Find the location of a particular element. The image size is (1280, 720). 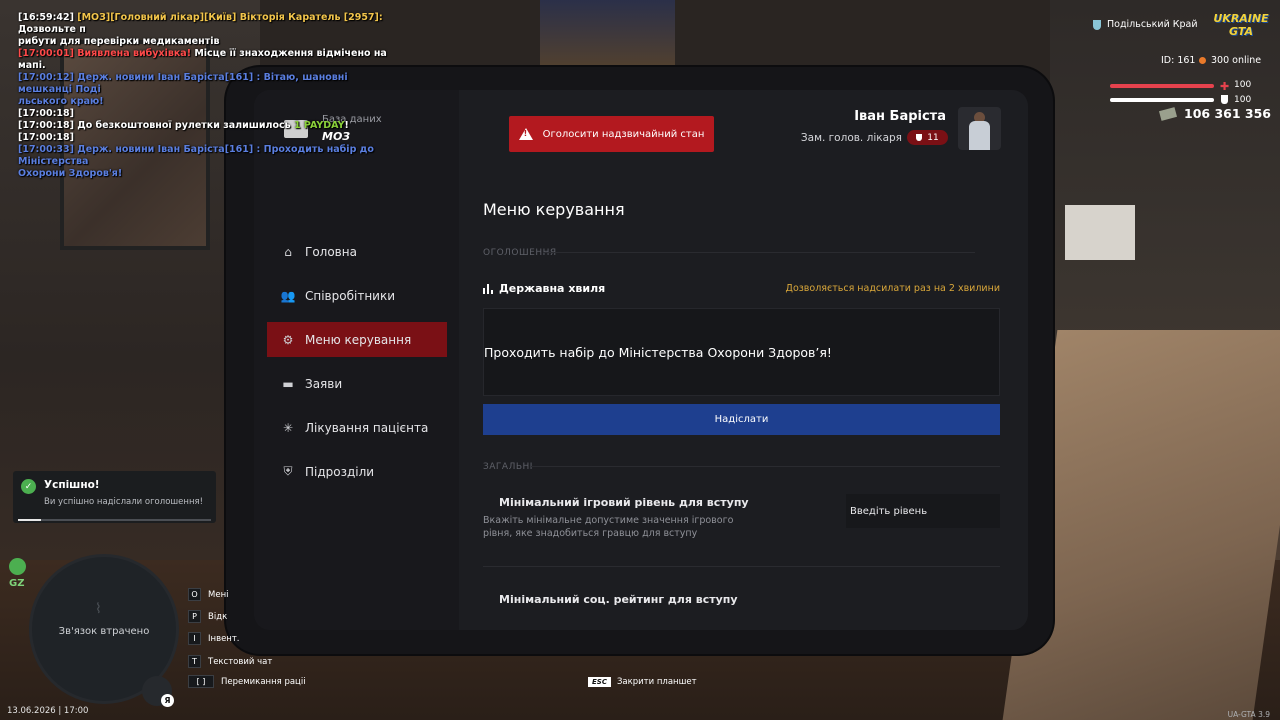

chat-line: рибути для перевірки медикаментів is located at coordinates (208, 42).